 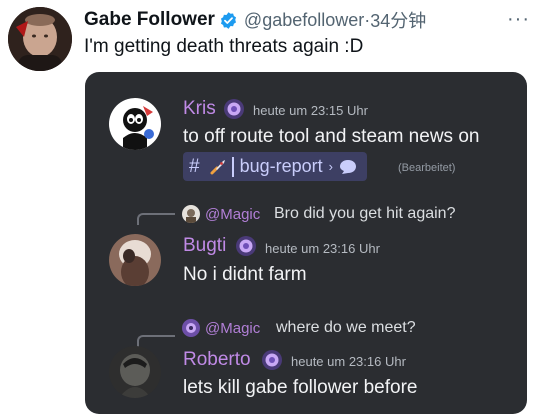 What do you see at coordinates (304, 20) in the screenshot?
I see `tweet-handle: @gabefollower` at bounding box center [304, 20].